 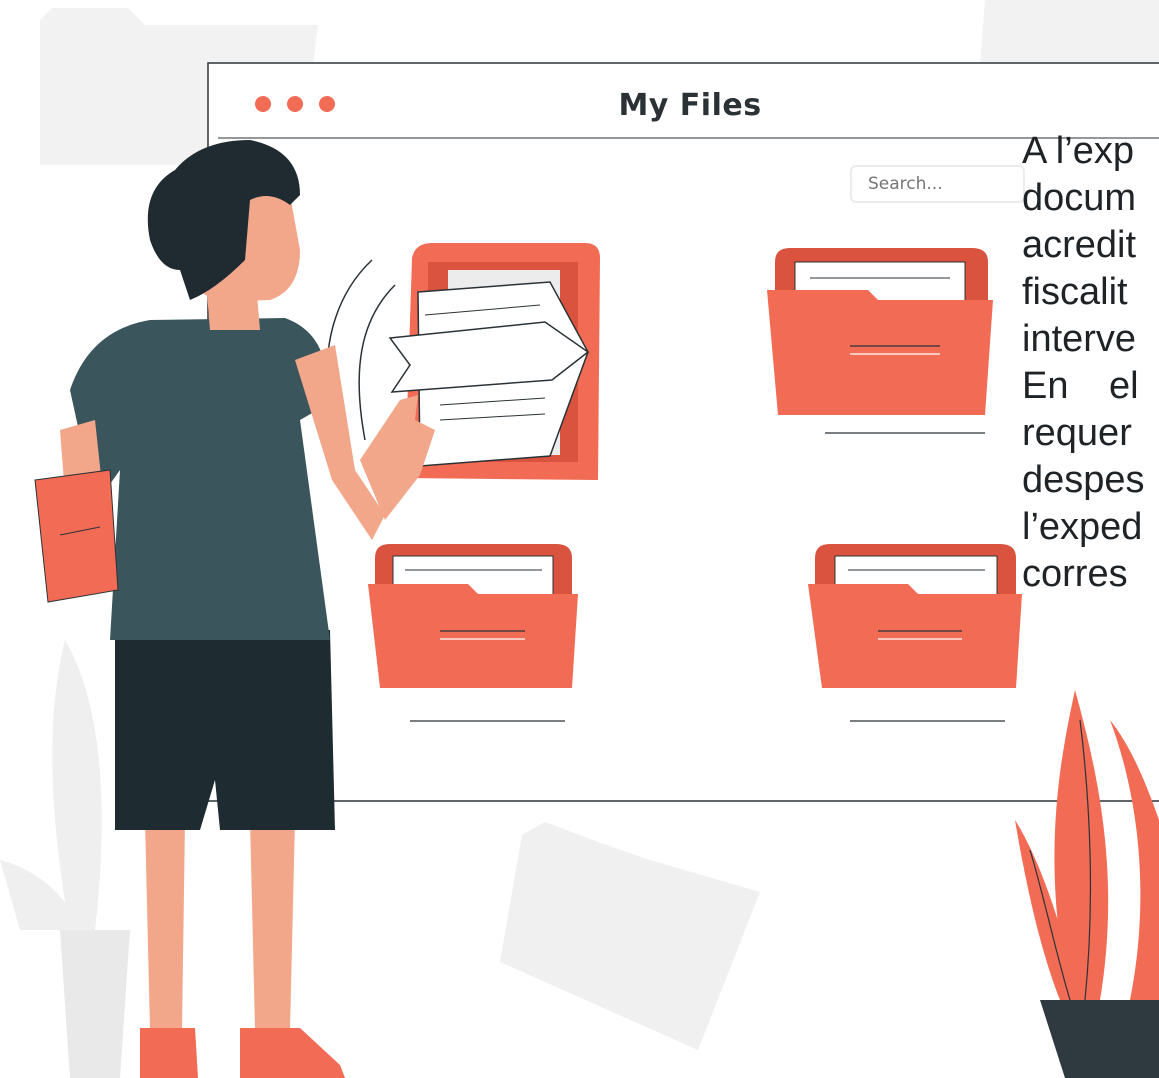 I want to click on folder-icon, so click(x=880, y=341).